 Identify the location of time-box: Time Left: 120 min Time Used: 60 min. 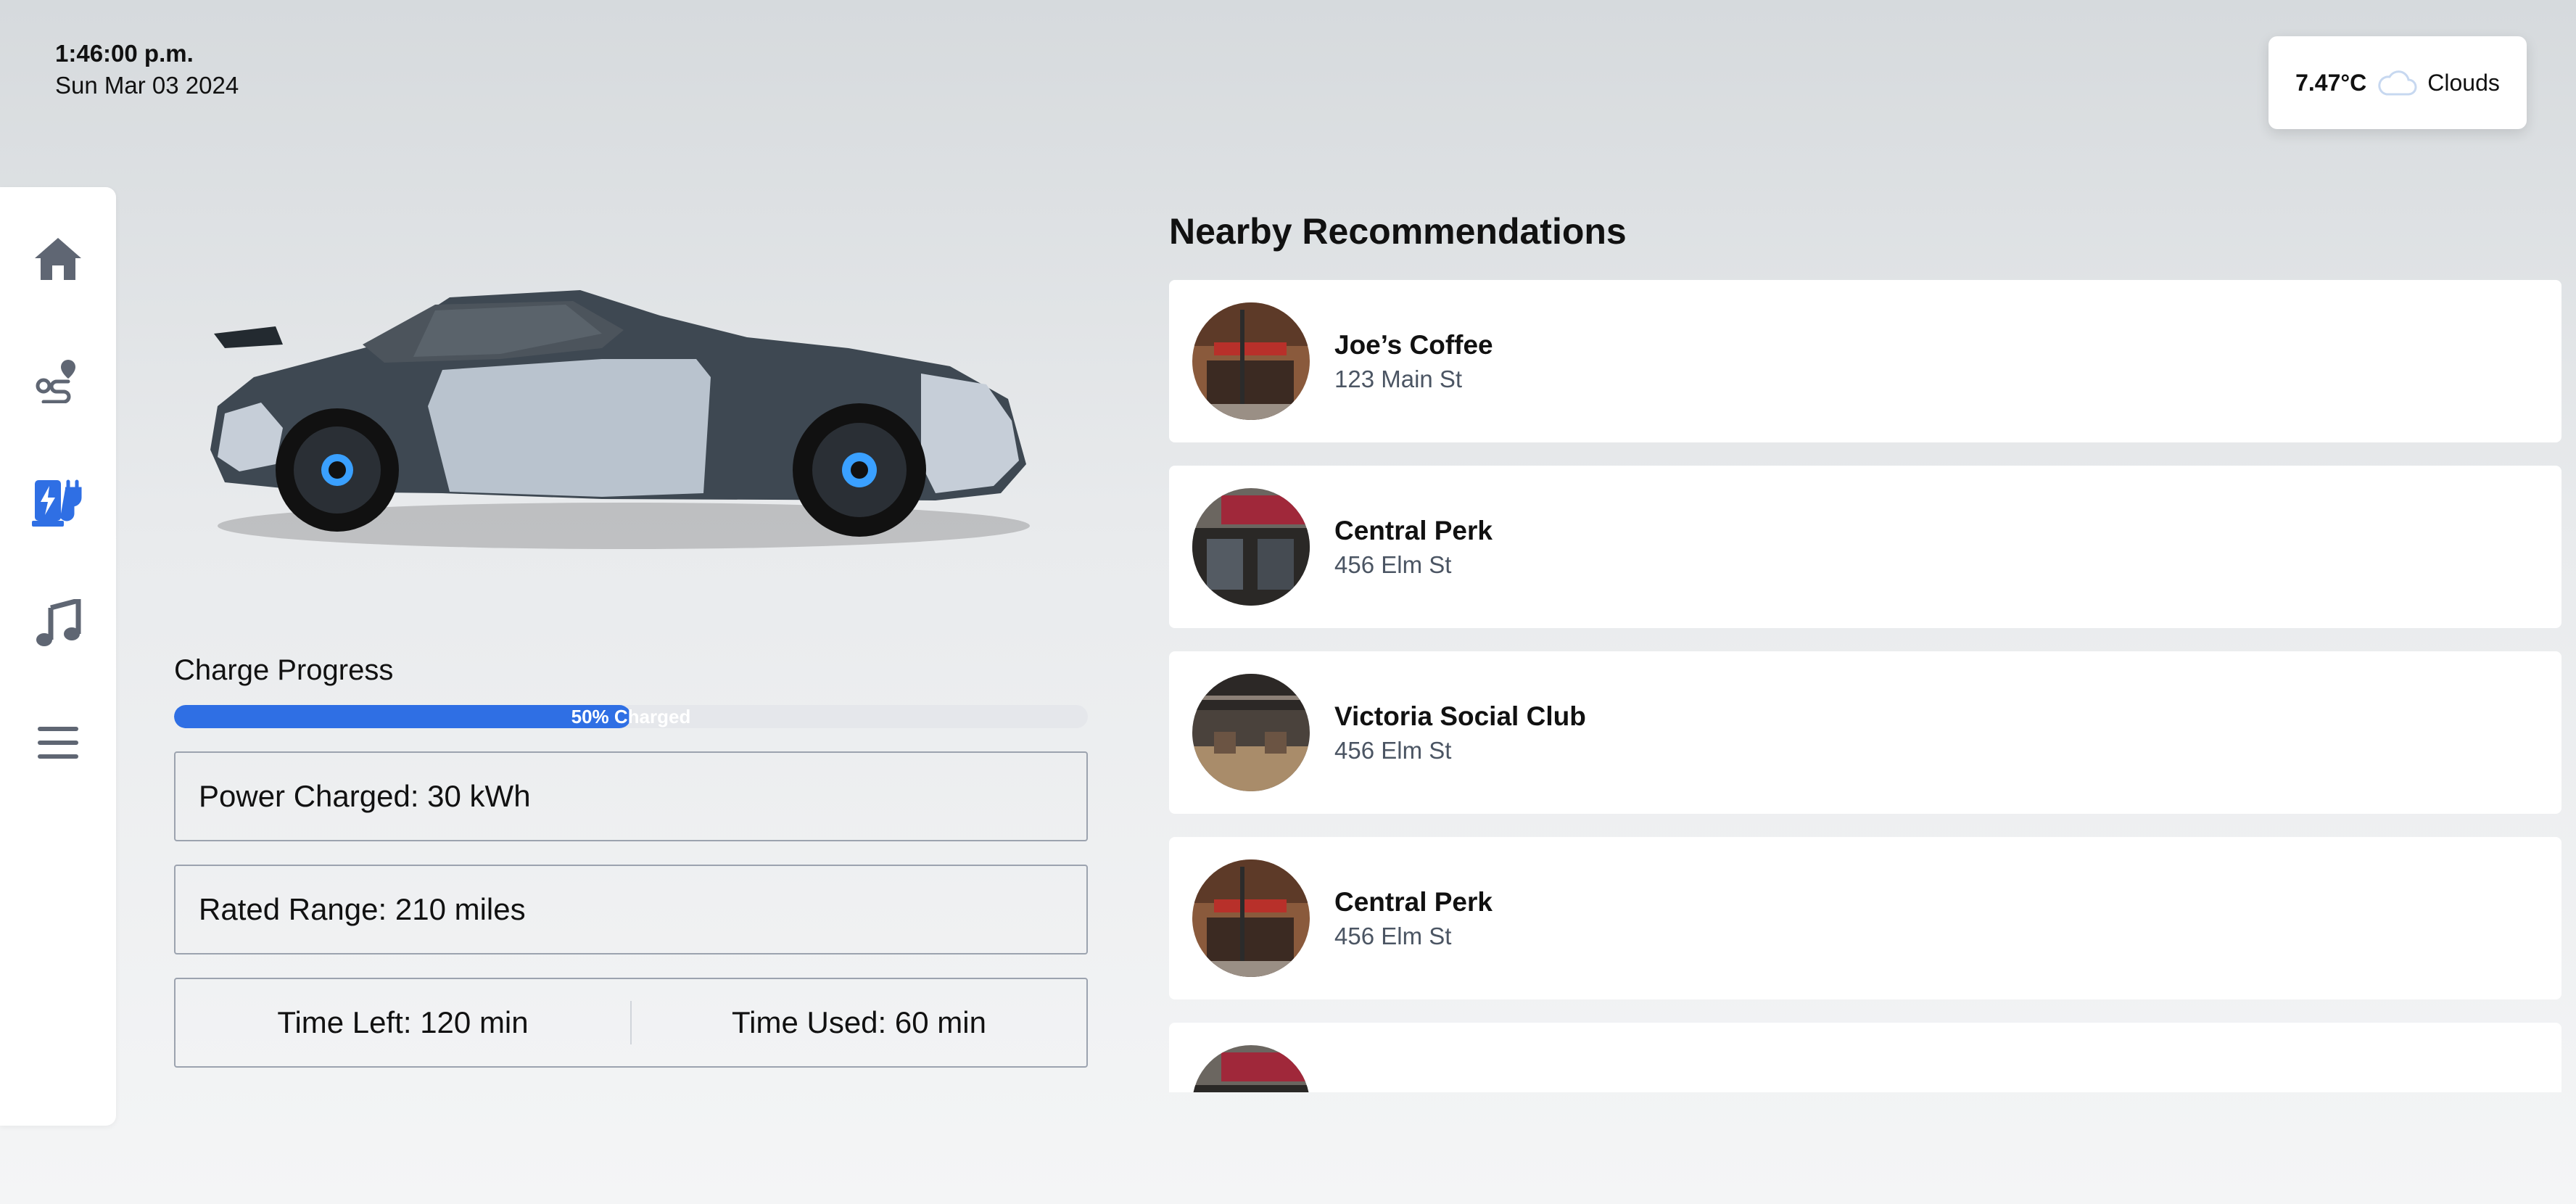
(631, 1023).